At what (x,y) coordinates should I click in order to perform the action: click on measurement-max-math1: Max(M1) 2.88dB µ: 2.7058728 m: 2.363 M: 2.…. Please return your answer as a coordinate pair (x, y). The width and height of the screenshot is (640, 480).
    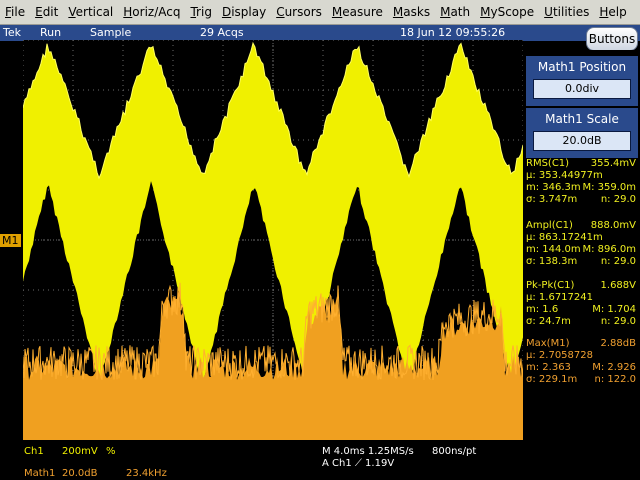
    Looking at the image, I should click on (582, 376).